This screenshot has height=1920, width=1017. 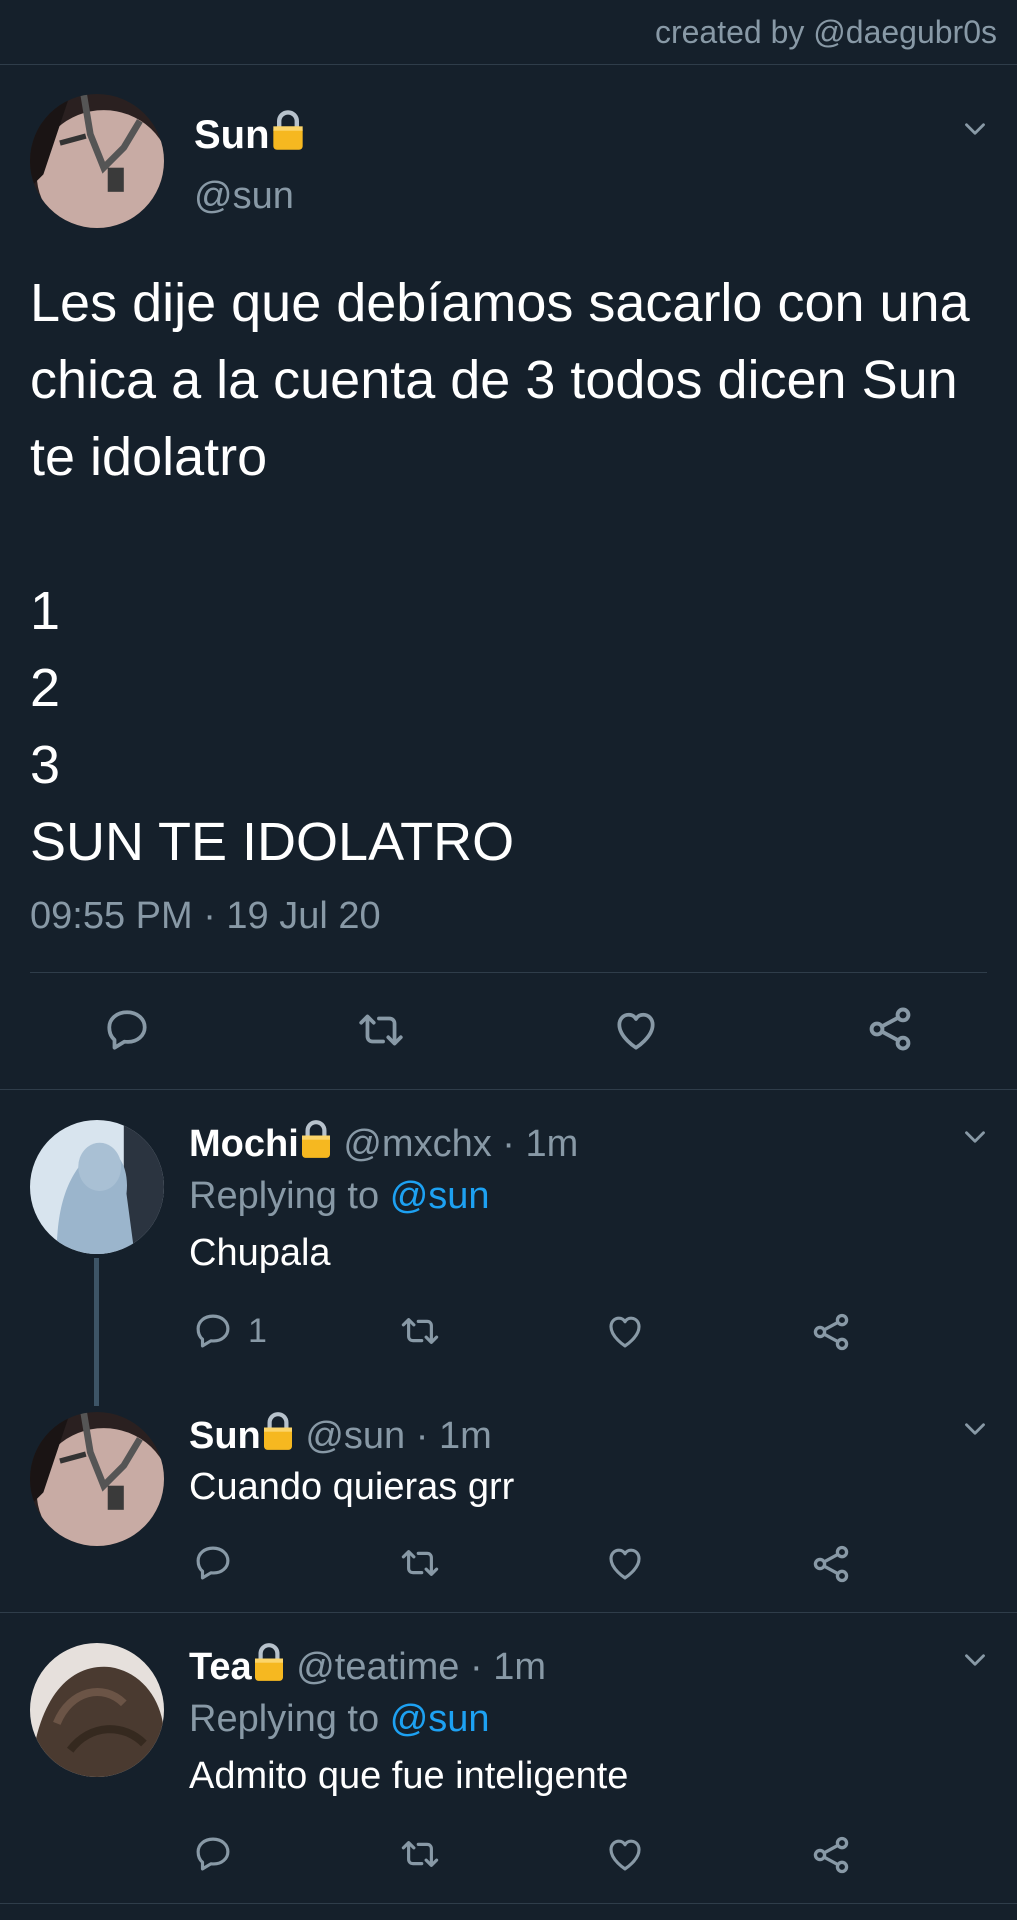 I want to click on reply-header: Tea @teatime · 1m, so click(x=367, y=1665).